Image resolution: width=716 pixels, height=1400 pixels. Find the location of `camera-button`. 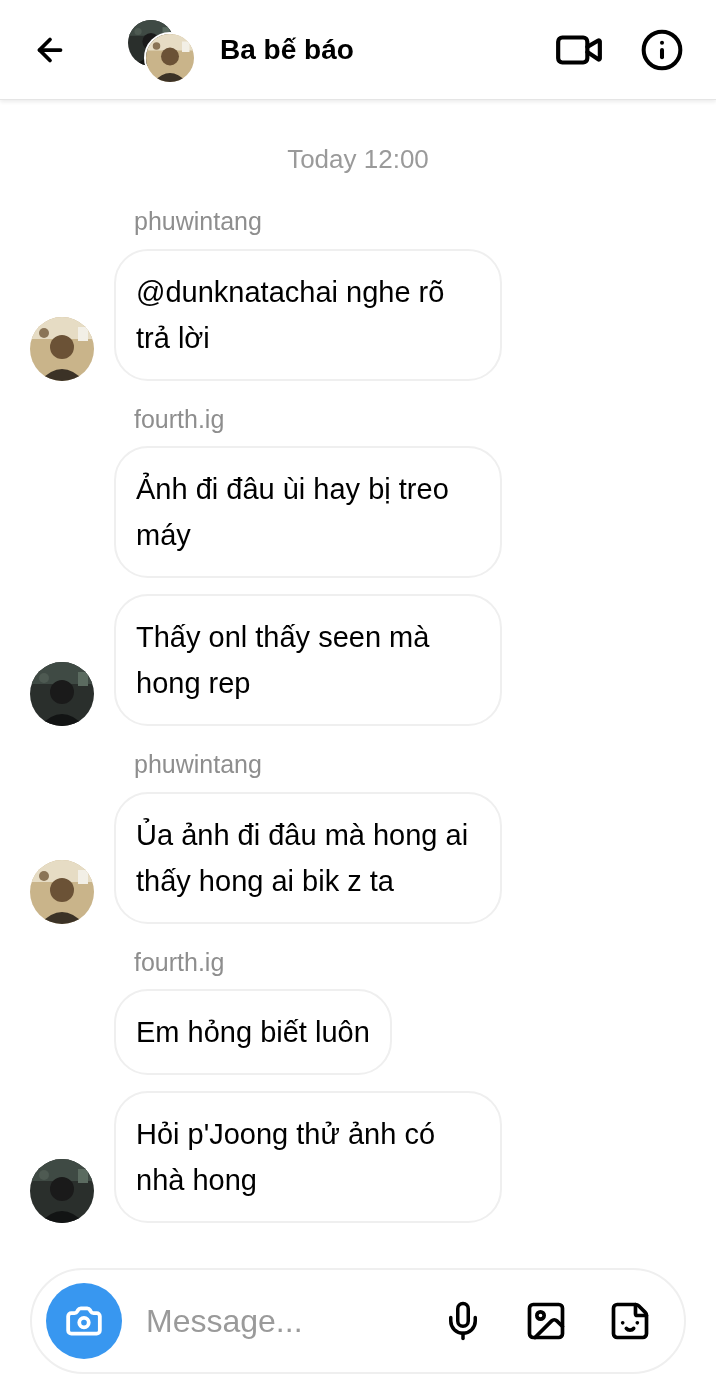

camera-button is located at coordinates (84, 1321).